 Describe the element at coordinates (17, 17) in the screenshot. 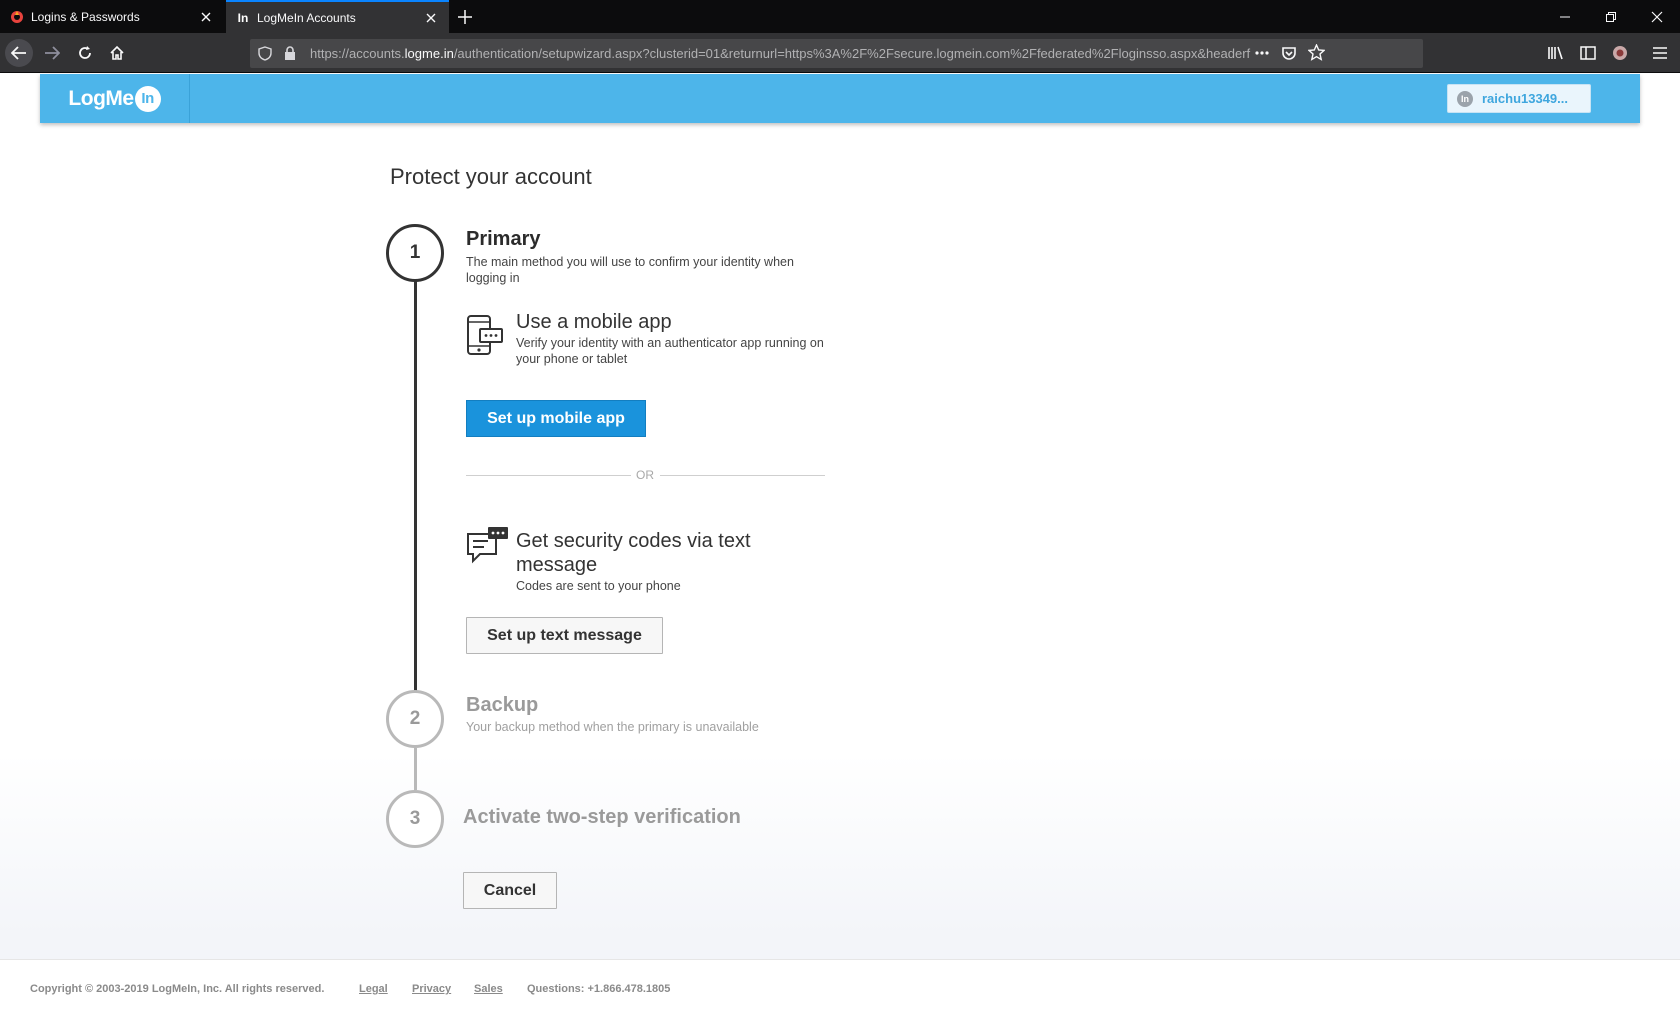

I see `lastpass-logo-icon` at that location.